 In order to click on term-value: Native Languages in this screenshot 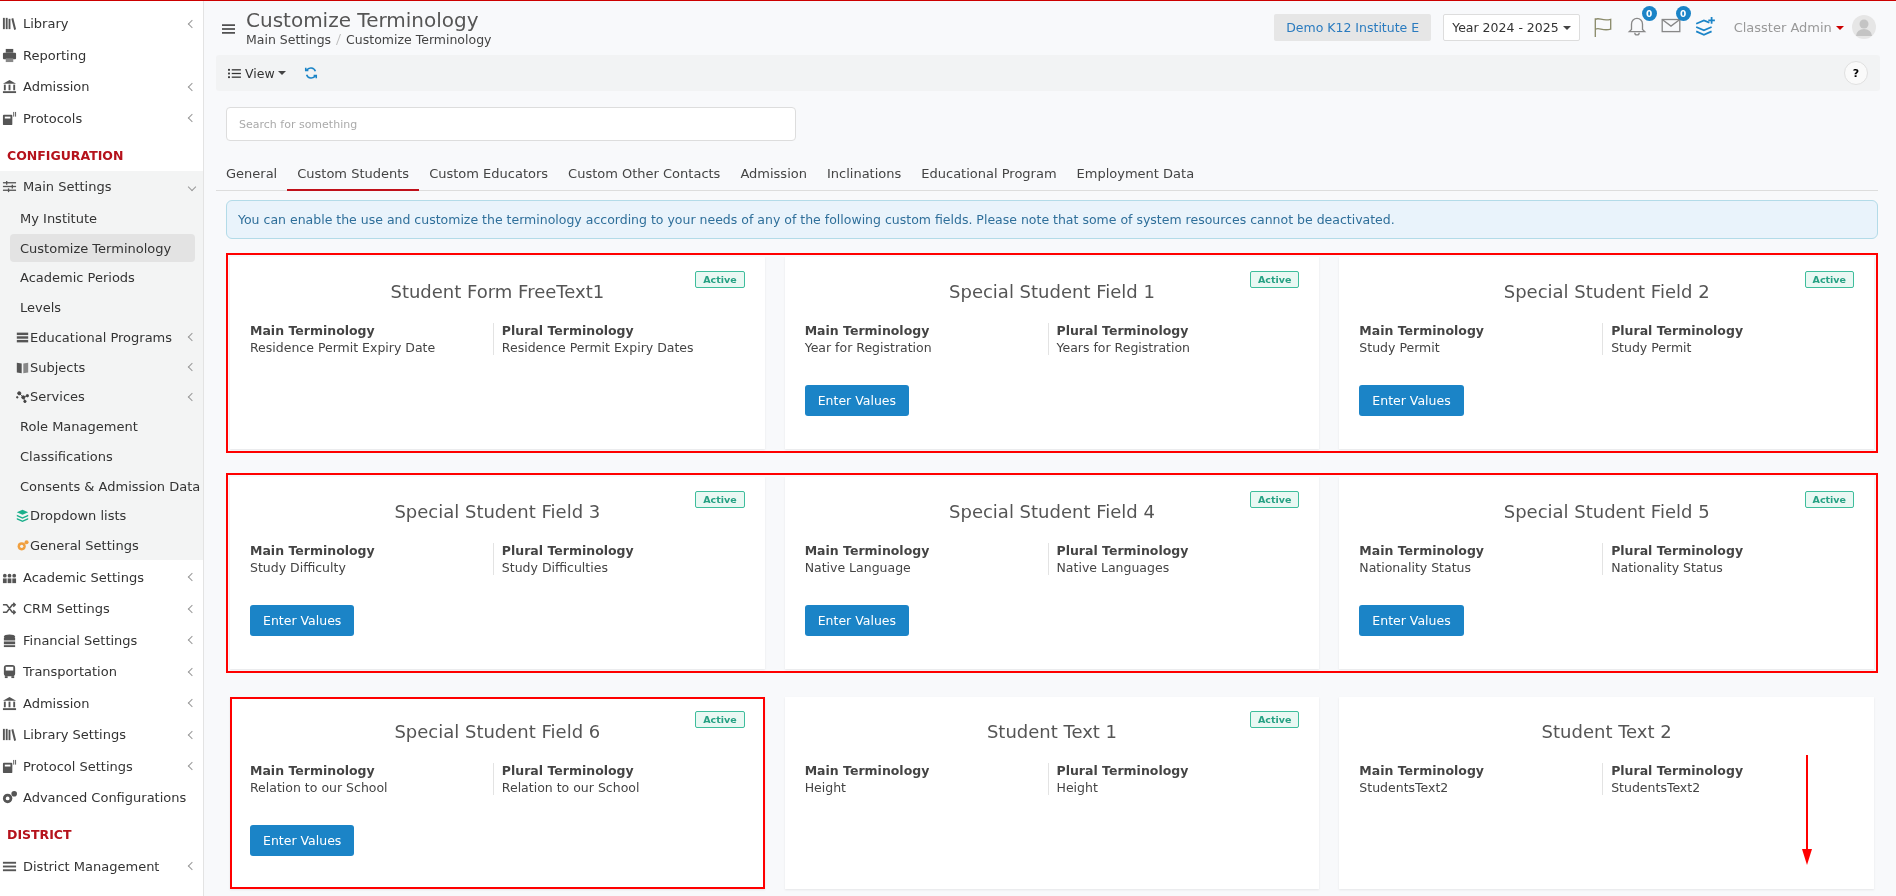, I will do `click(1113, 567)`.